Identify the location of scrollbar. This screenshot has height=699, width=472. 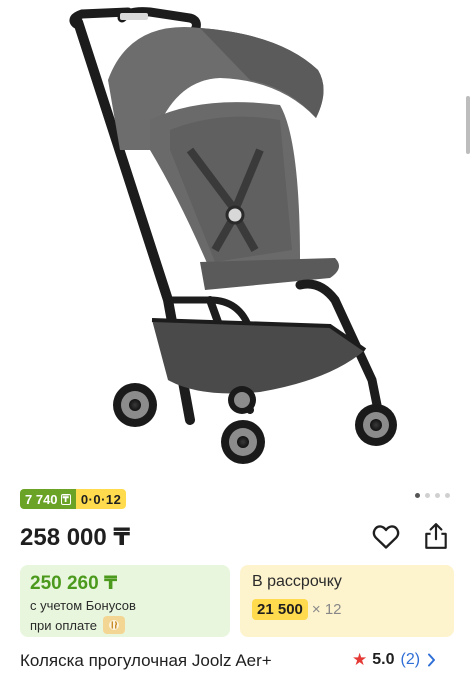
(468, 125).